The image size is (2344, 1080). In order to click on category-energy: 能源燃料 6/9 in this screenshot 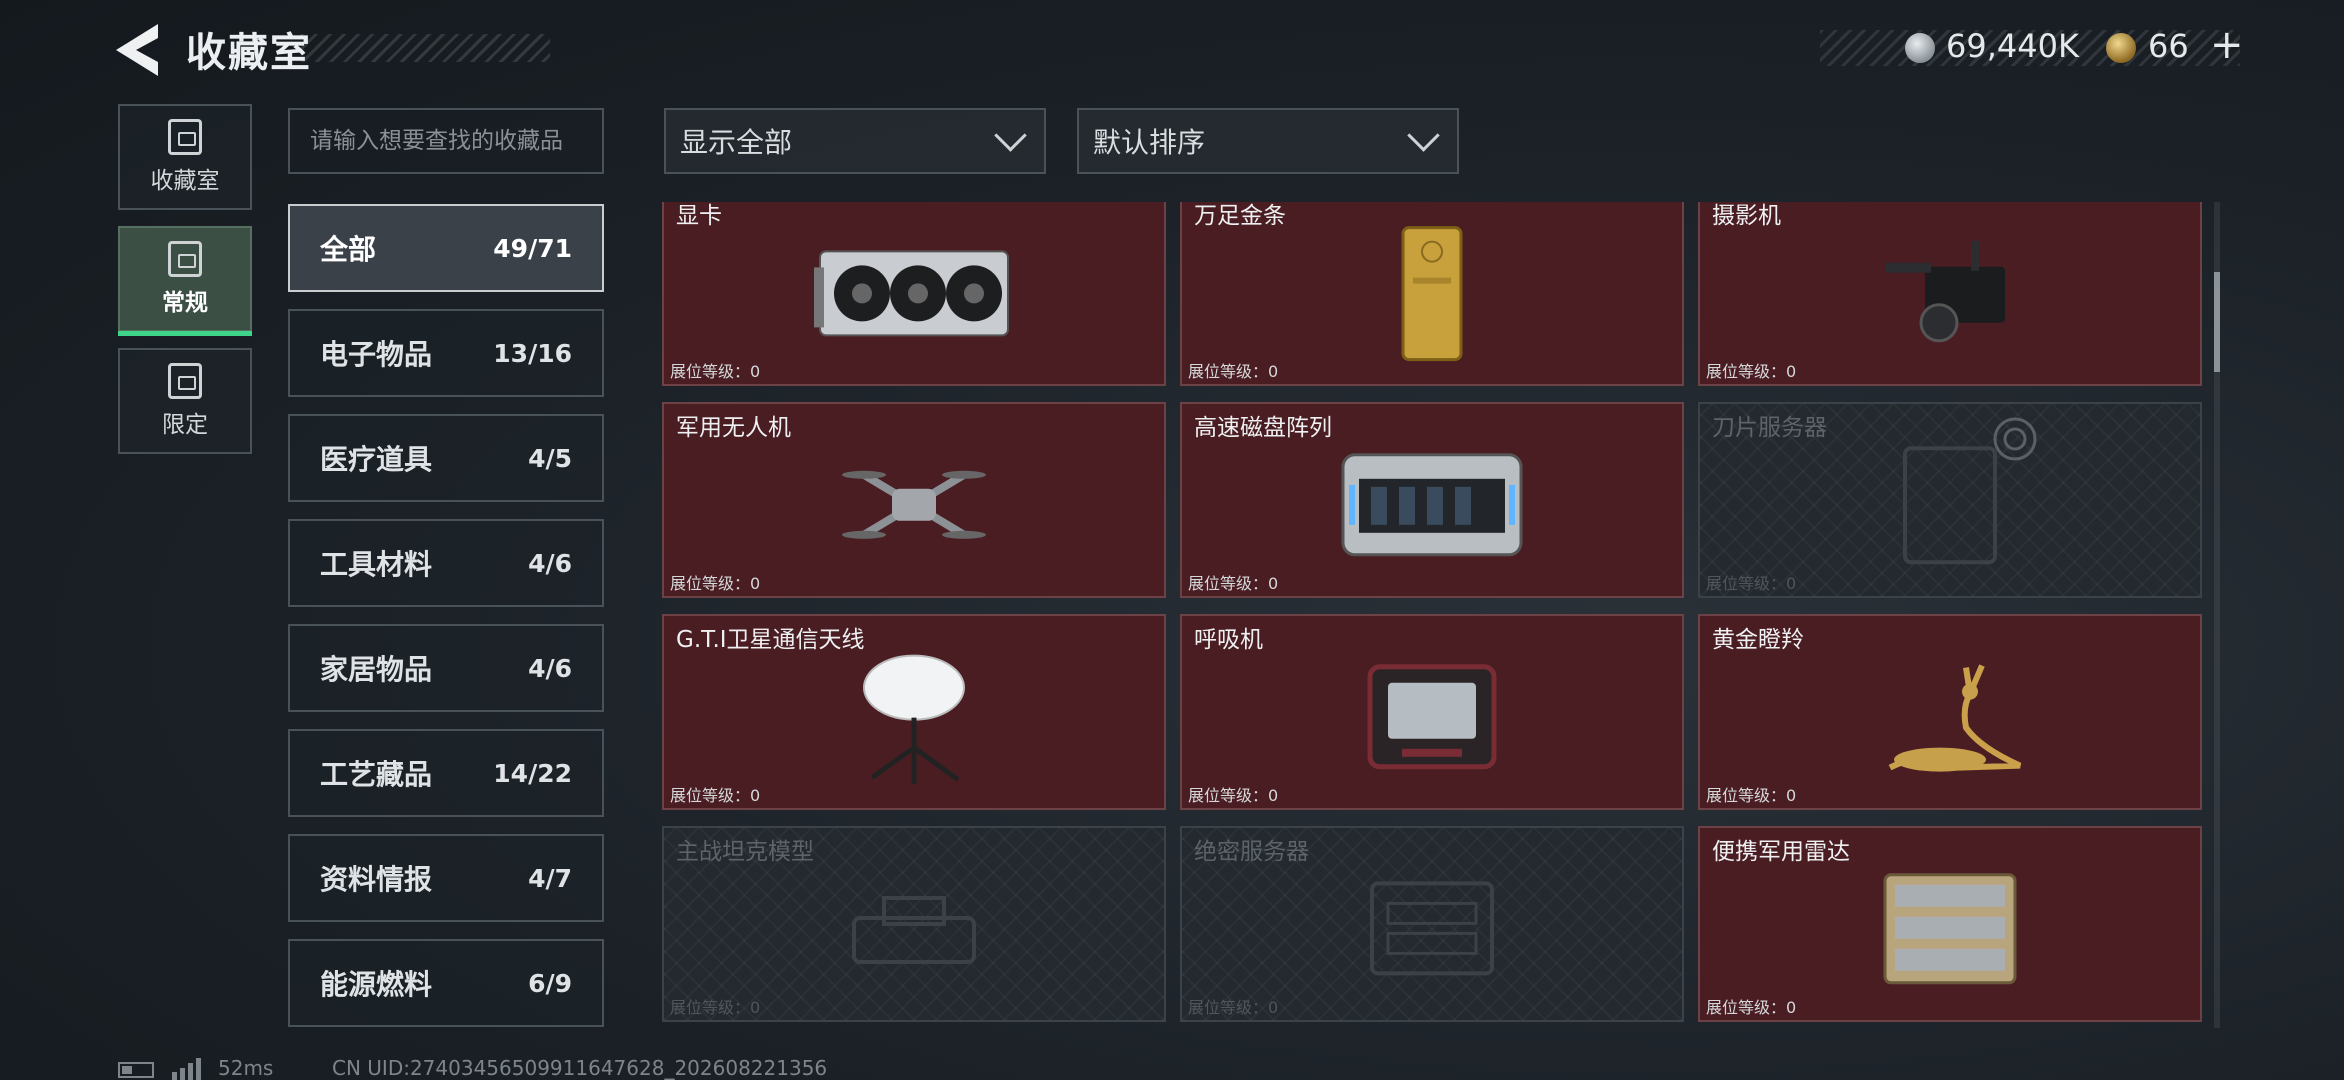, I will do `click(446, 983)`.